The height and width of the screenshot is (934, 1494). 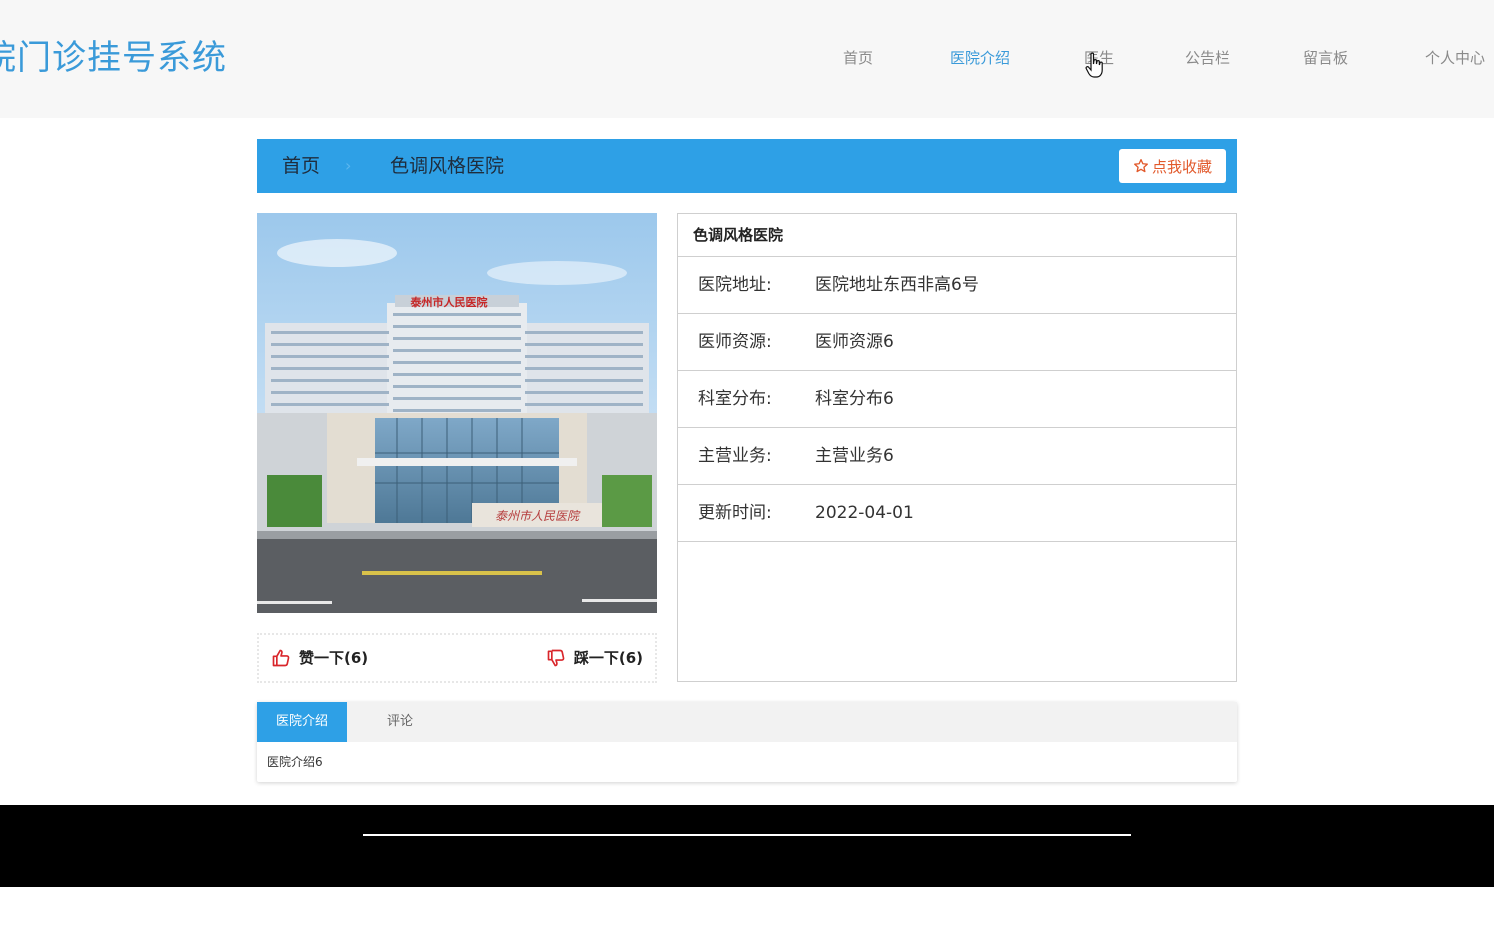 I want to click on main-nav: 首页 医院介绍 医生 公告栏 留言板 个人中心, so click(x=747, y=59).